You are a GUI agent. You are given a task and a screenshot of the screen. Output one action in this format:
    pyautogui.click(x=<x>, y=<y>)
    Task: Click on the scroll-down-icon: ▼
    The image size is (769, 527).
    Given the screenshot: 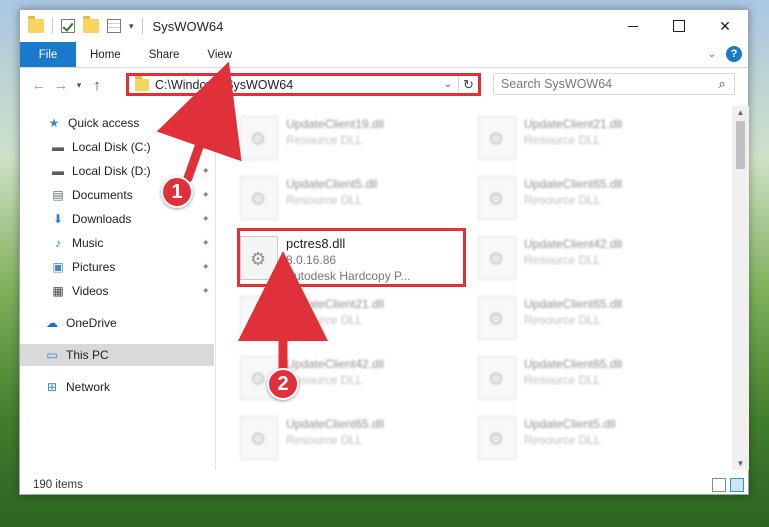 What is the action you would take?
    pyautogui.click(x=740, y=463)
    